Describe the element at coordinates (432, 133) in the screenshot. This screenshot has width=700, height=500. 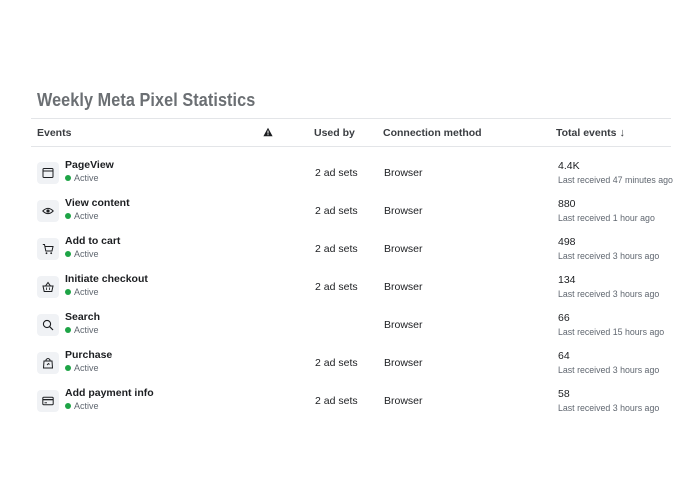
I see `column-header-connection-method: Connection method` at that location.